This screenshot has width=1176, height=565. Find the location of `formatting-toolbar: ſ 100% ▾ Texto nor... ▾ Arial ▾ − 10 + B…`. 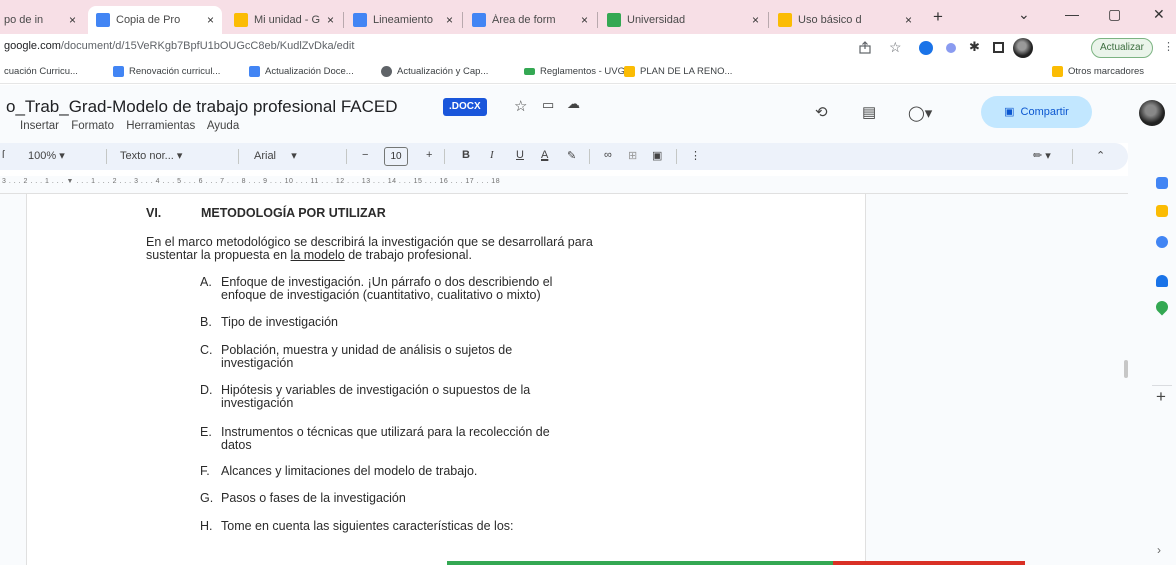

formatting-toolbar: ſ 100% ▾ Texto nor... ▾ Arial ▾ − 10 + B… is located at coordinates (564, 156).